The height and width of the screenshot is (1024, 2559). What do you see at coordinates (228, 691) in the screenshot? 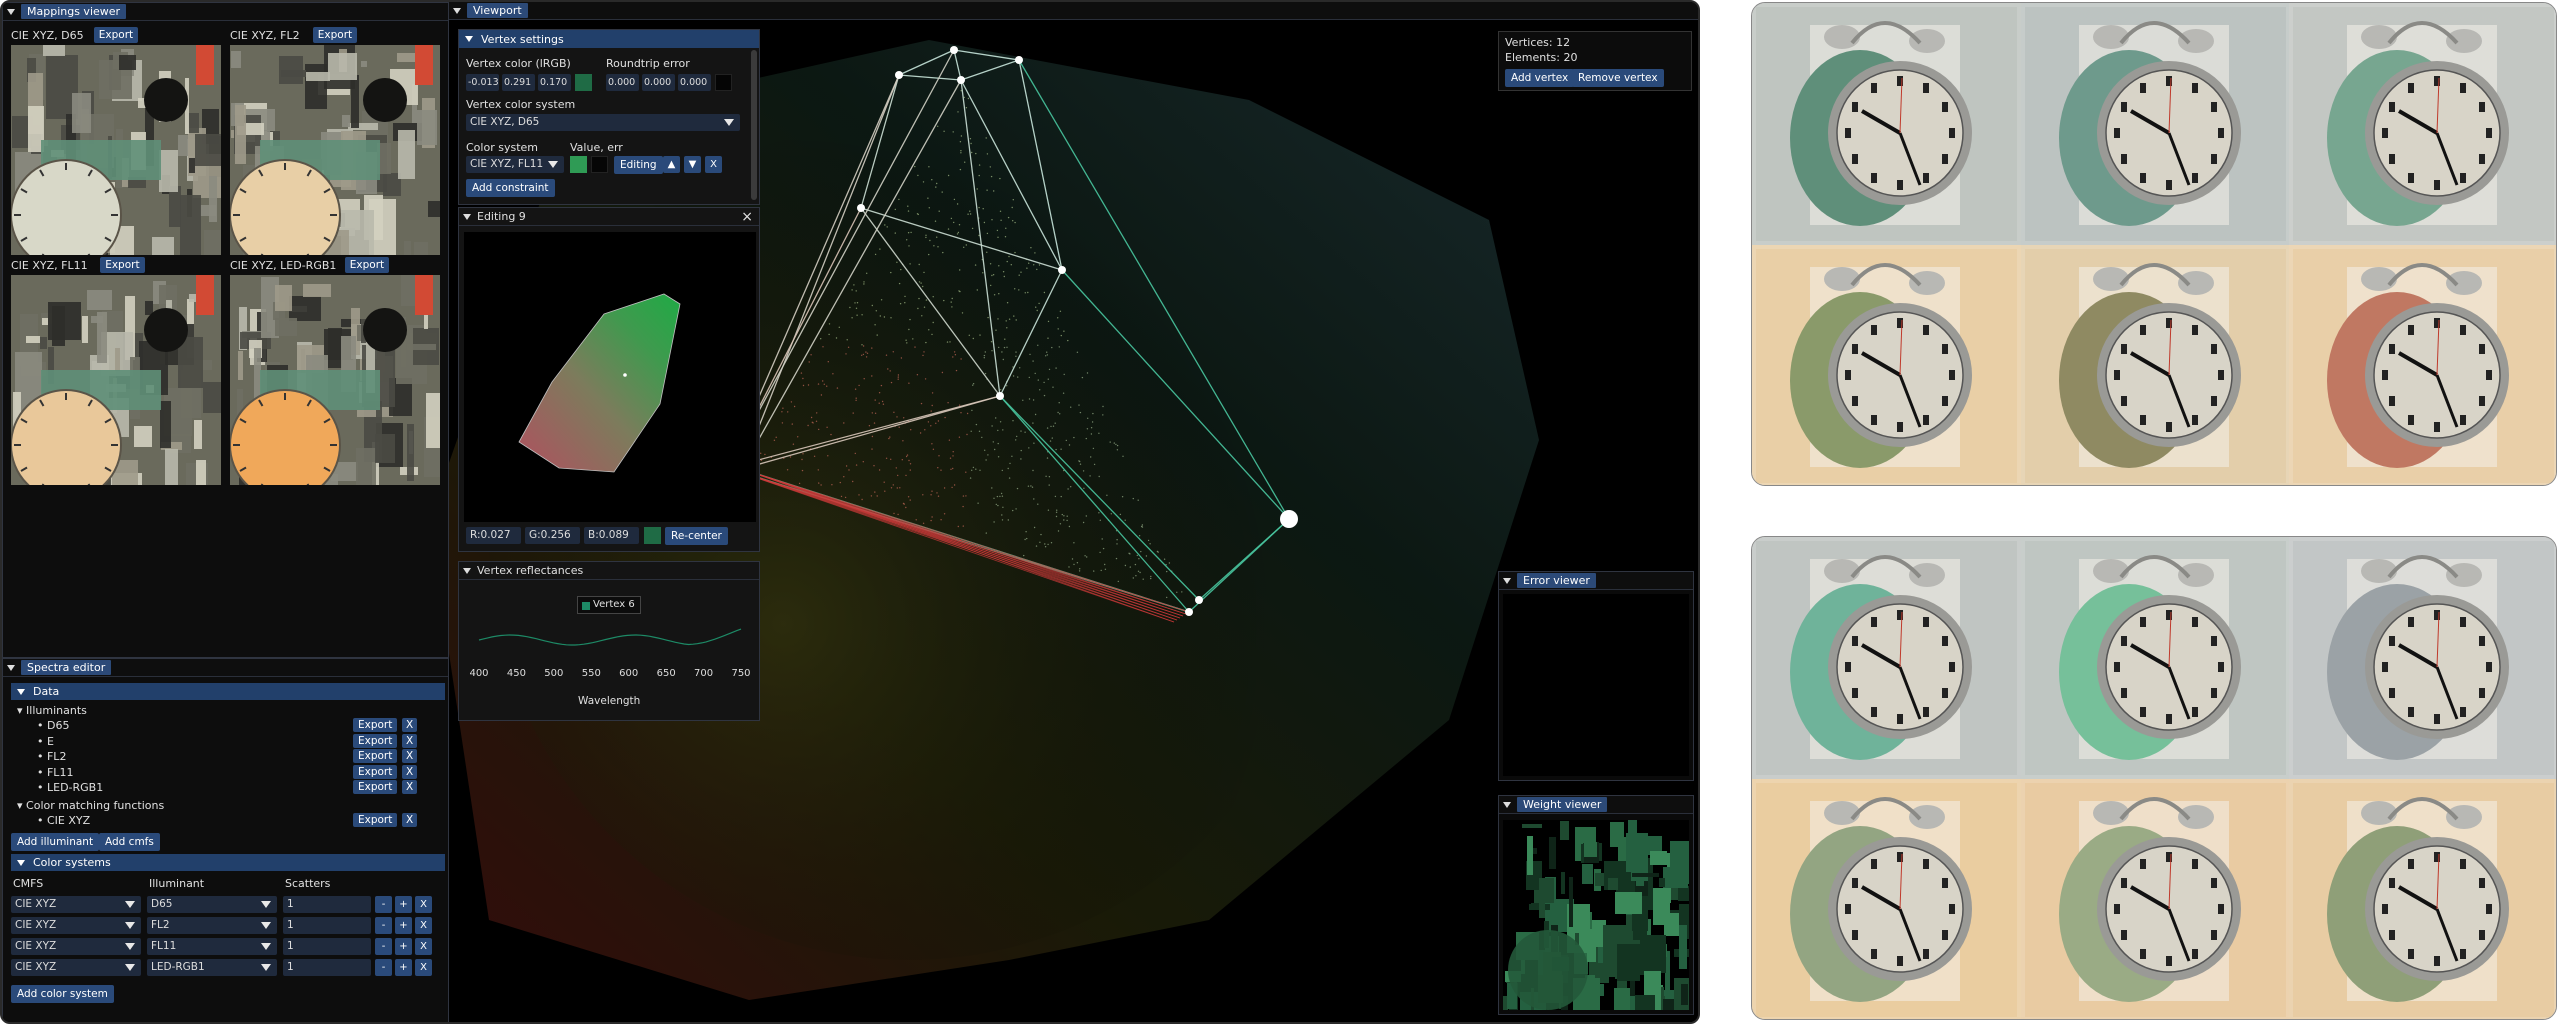
I see `data-section-header: Data` at bounding box center [228, 691].